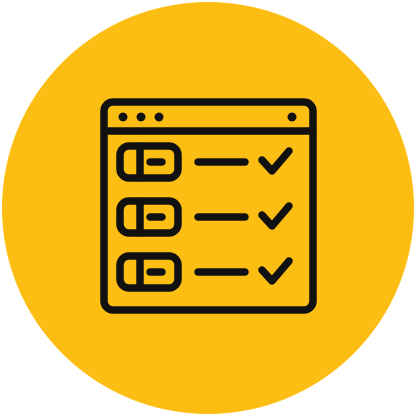  What do you see at coordinates (292, 117) in the screenshot?
I see `window-dot-right` at bounding box center [292, 117].